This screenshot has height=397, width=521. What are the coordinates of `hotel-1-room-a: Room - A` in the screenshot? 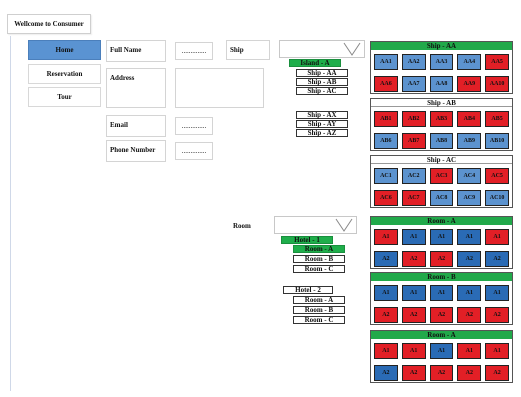 It's located at (319, 249).